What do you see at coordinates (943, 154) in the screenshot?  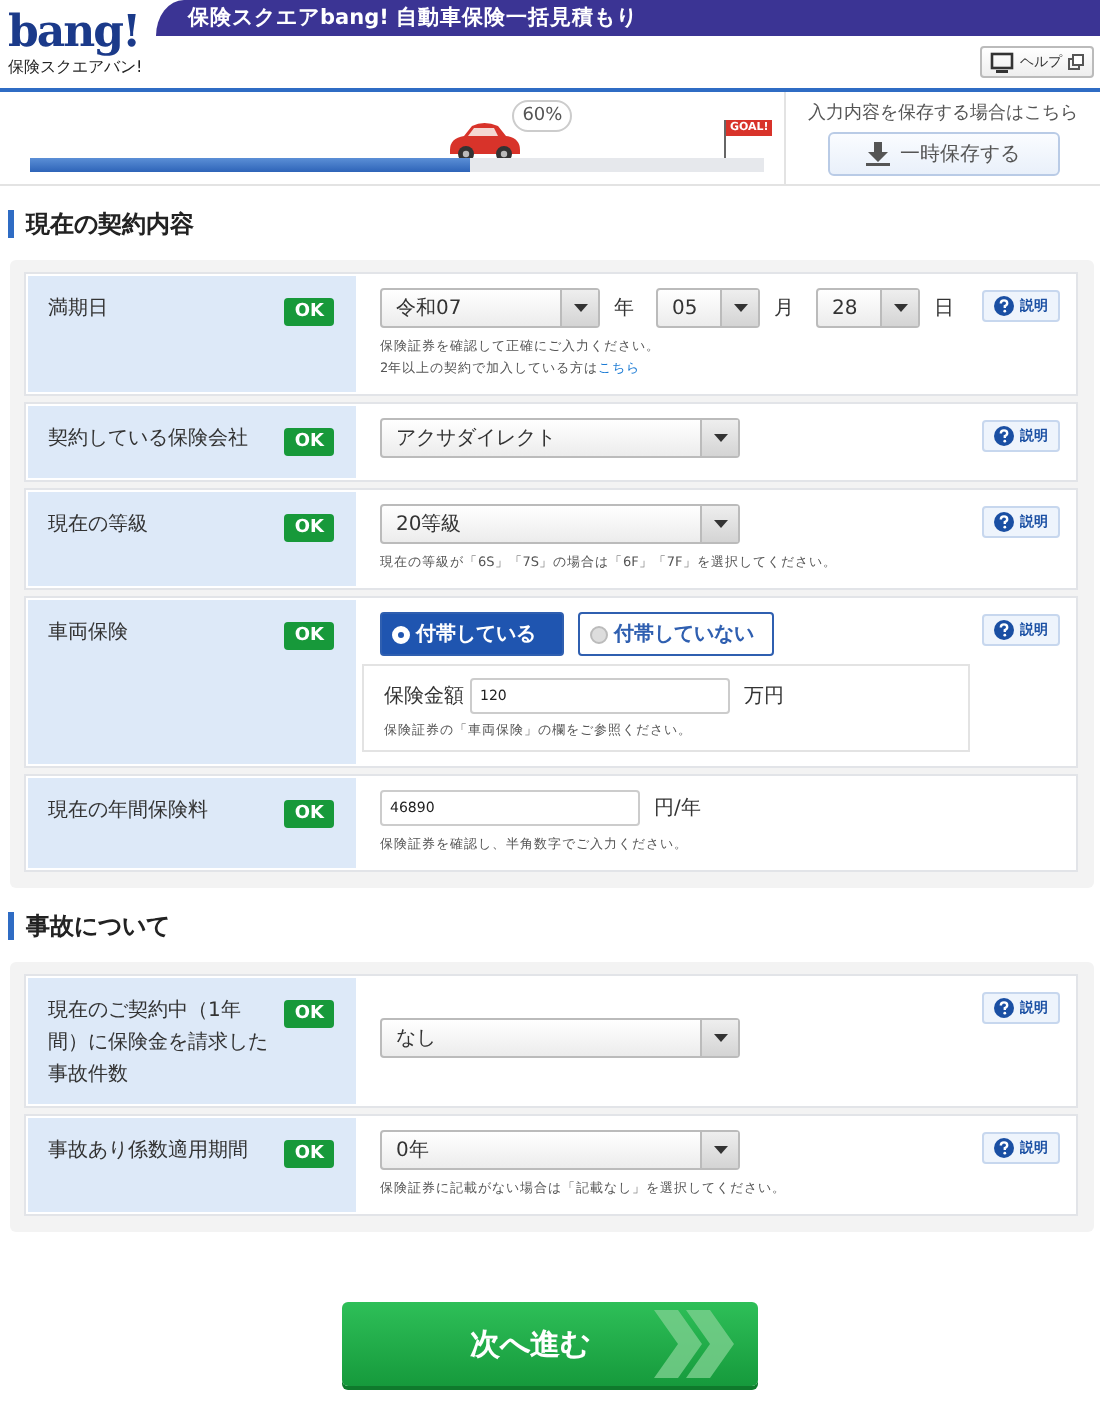 I see `save-button: 一時保存する` at bounding box center [943, 154].